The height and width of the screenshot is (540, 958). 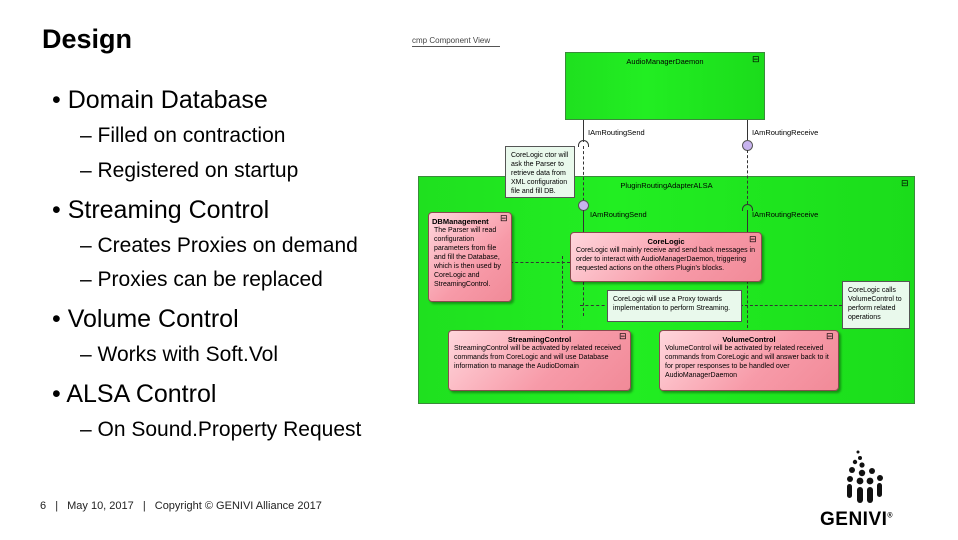 What do you see at coordinates (100, 506) in the screenshot?
I see `footer-date: May 10, 2017` at bounding box center [100, 506].